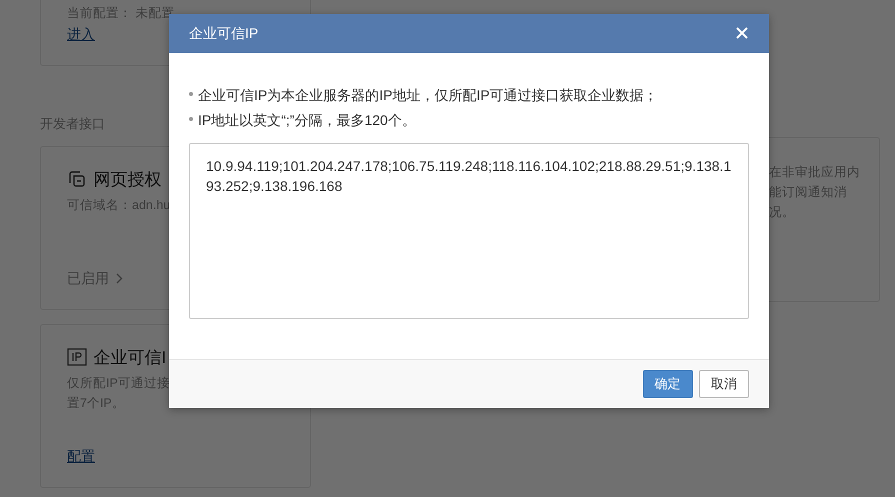  Describe the element at coordinates (119, 278) in the screenshot. I see `chevron-right-icon` at that location.